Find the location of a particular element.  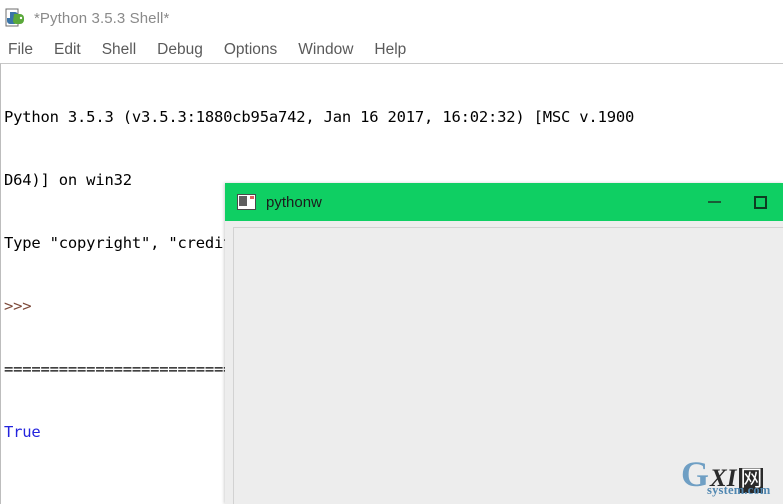

idle-window-title: *Python 3.5.3 Shell* is located at coordinates (102, 18).